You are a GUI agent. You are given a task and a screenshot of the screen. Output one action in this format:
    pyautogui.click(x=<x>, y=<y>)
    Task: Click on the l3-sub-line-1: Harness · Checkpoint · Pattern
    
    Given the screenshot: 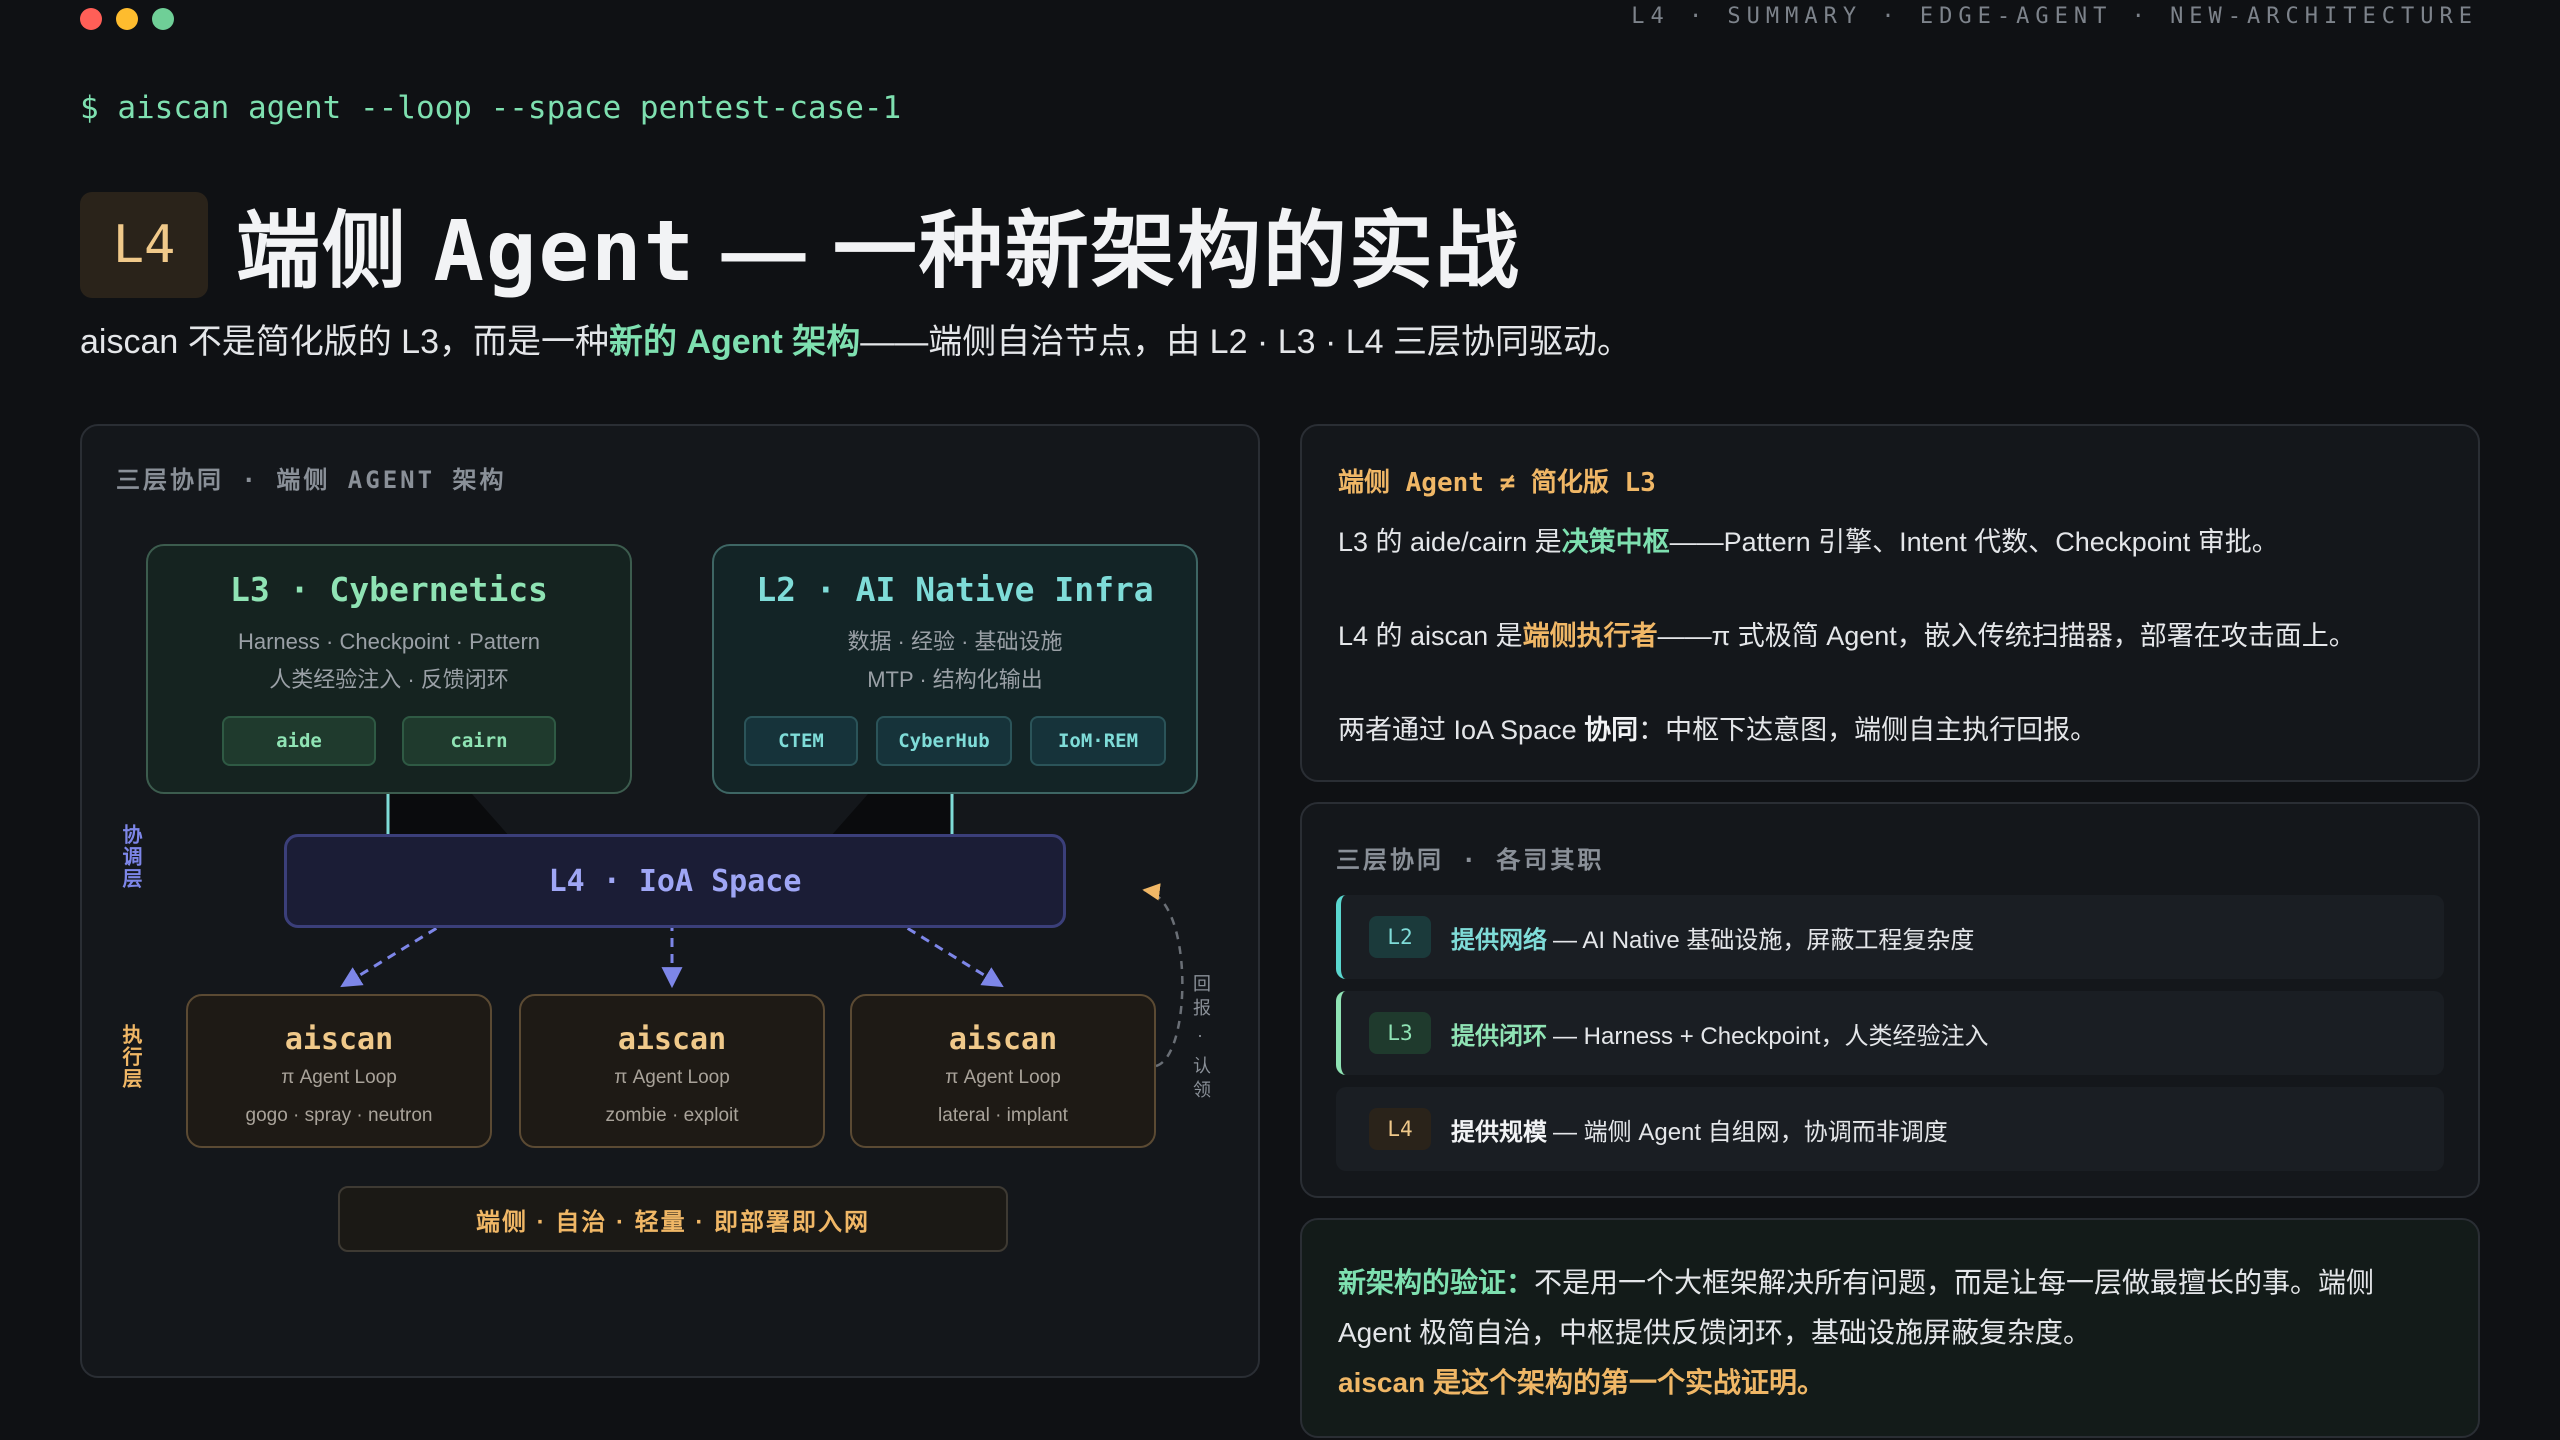 What is the action you would take?
    pyautogui.click(x=389, y=641)
    